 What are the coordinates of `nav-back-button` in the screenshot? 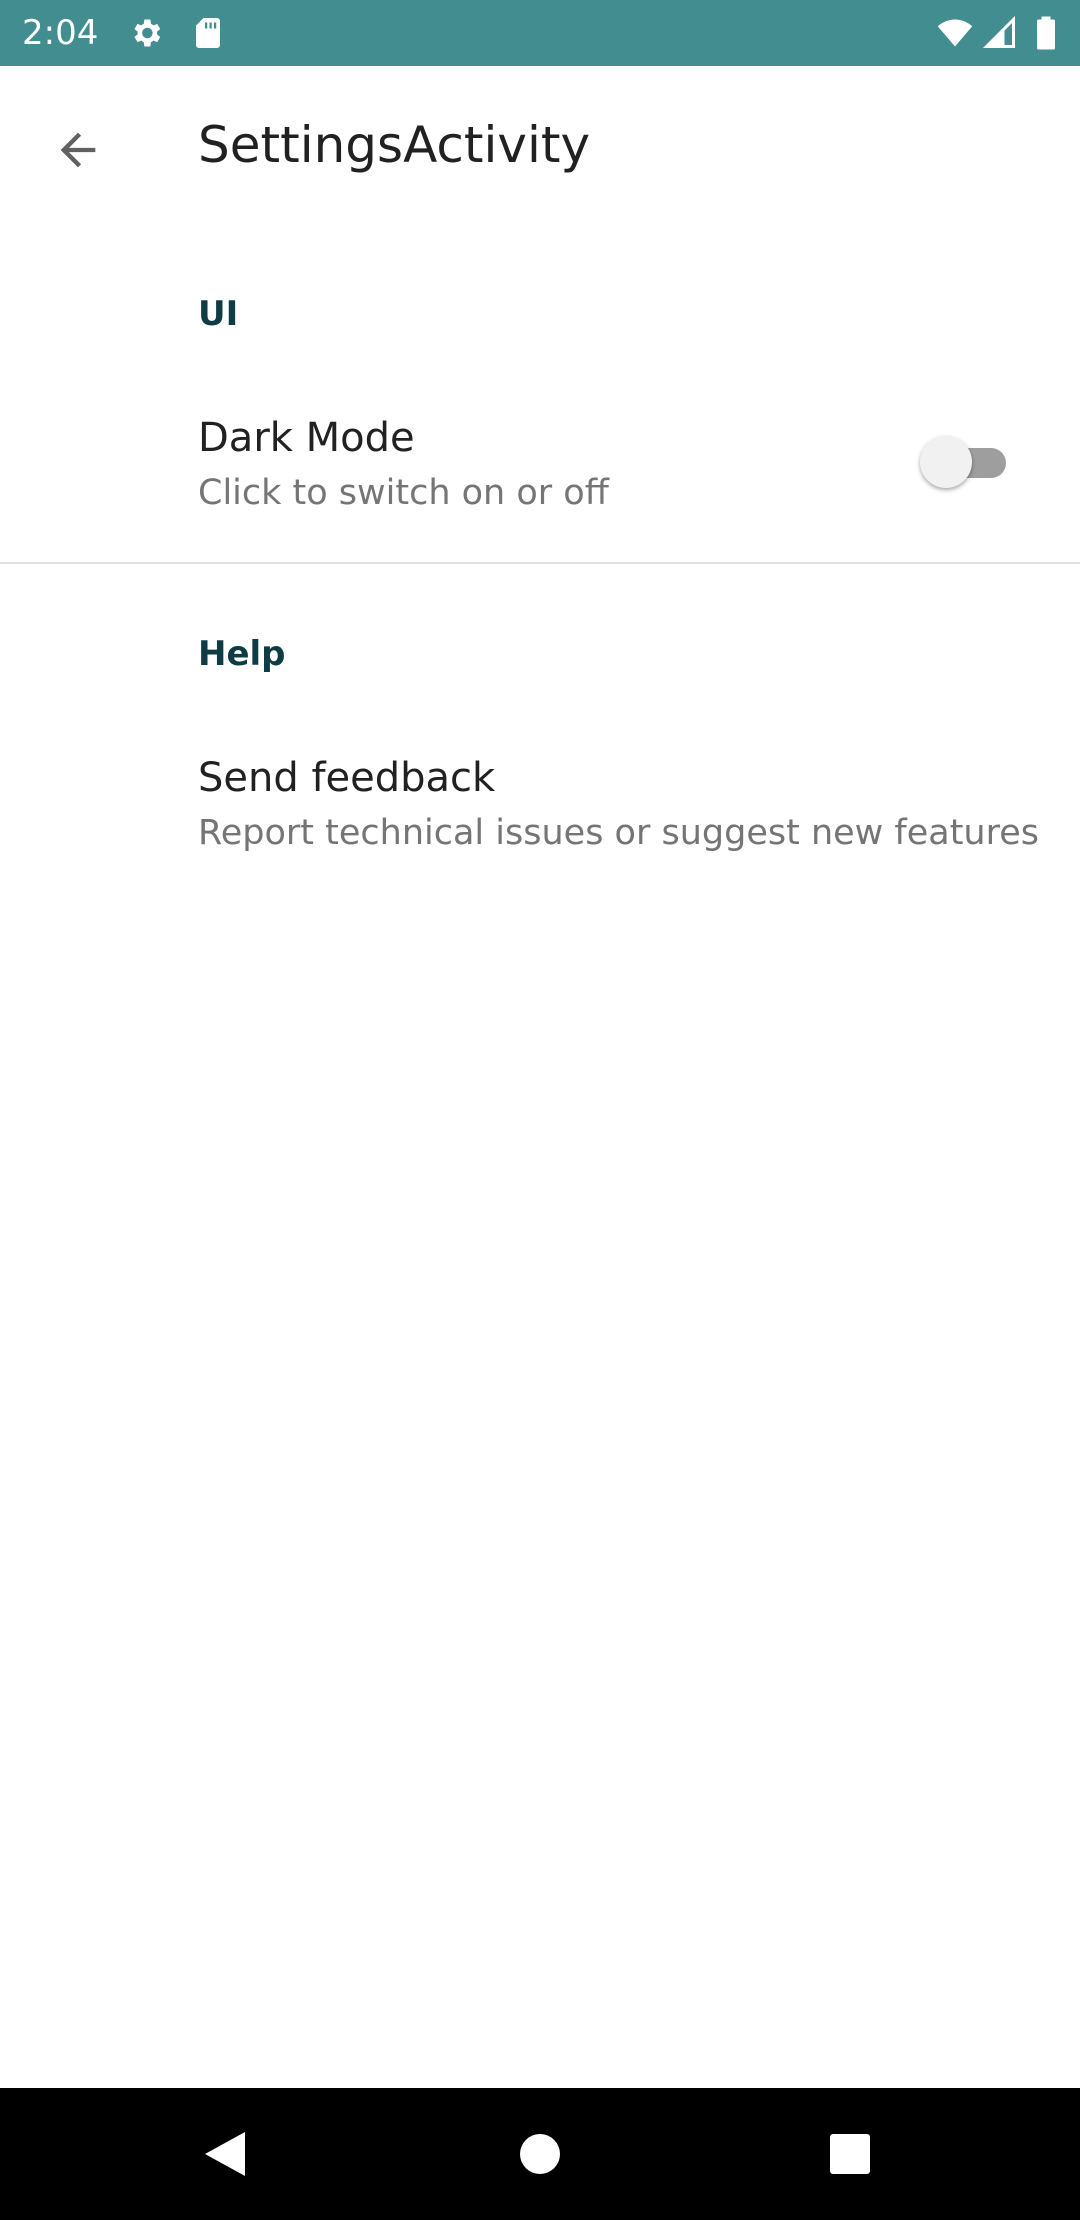 It's located at (226, 2154).